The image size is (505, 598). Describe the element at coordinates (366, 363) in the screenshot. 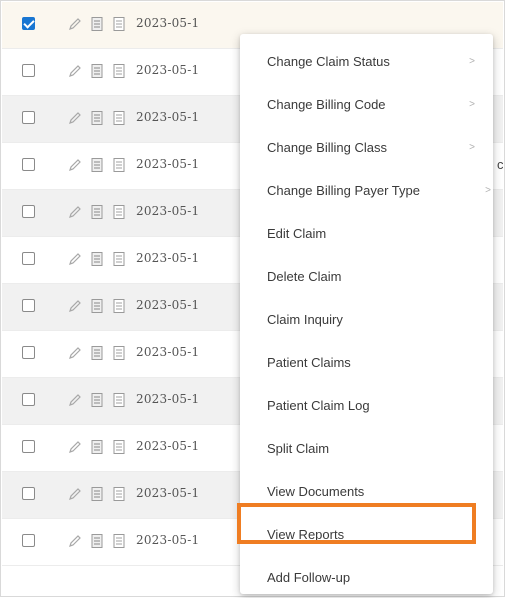

I see `menu-item-patient-claims: Patient Claims` at that location.